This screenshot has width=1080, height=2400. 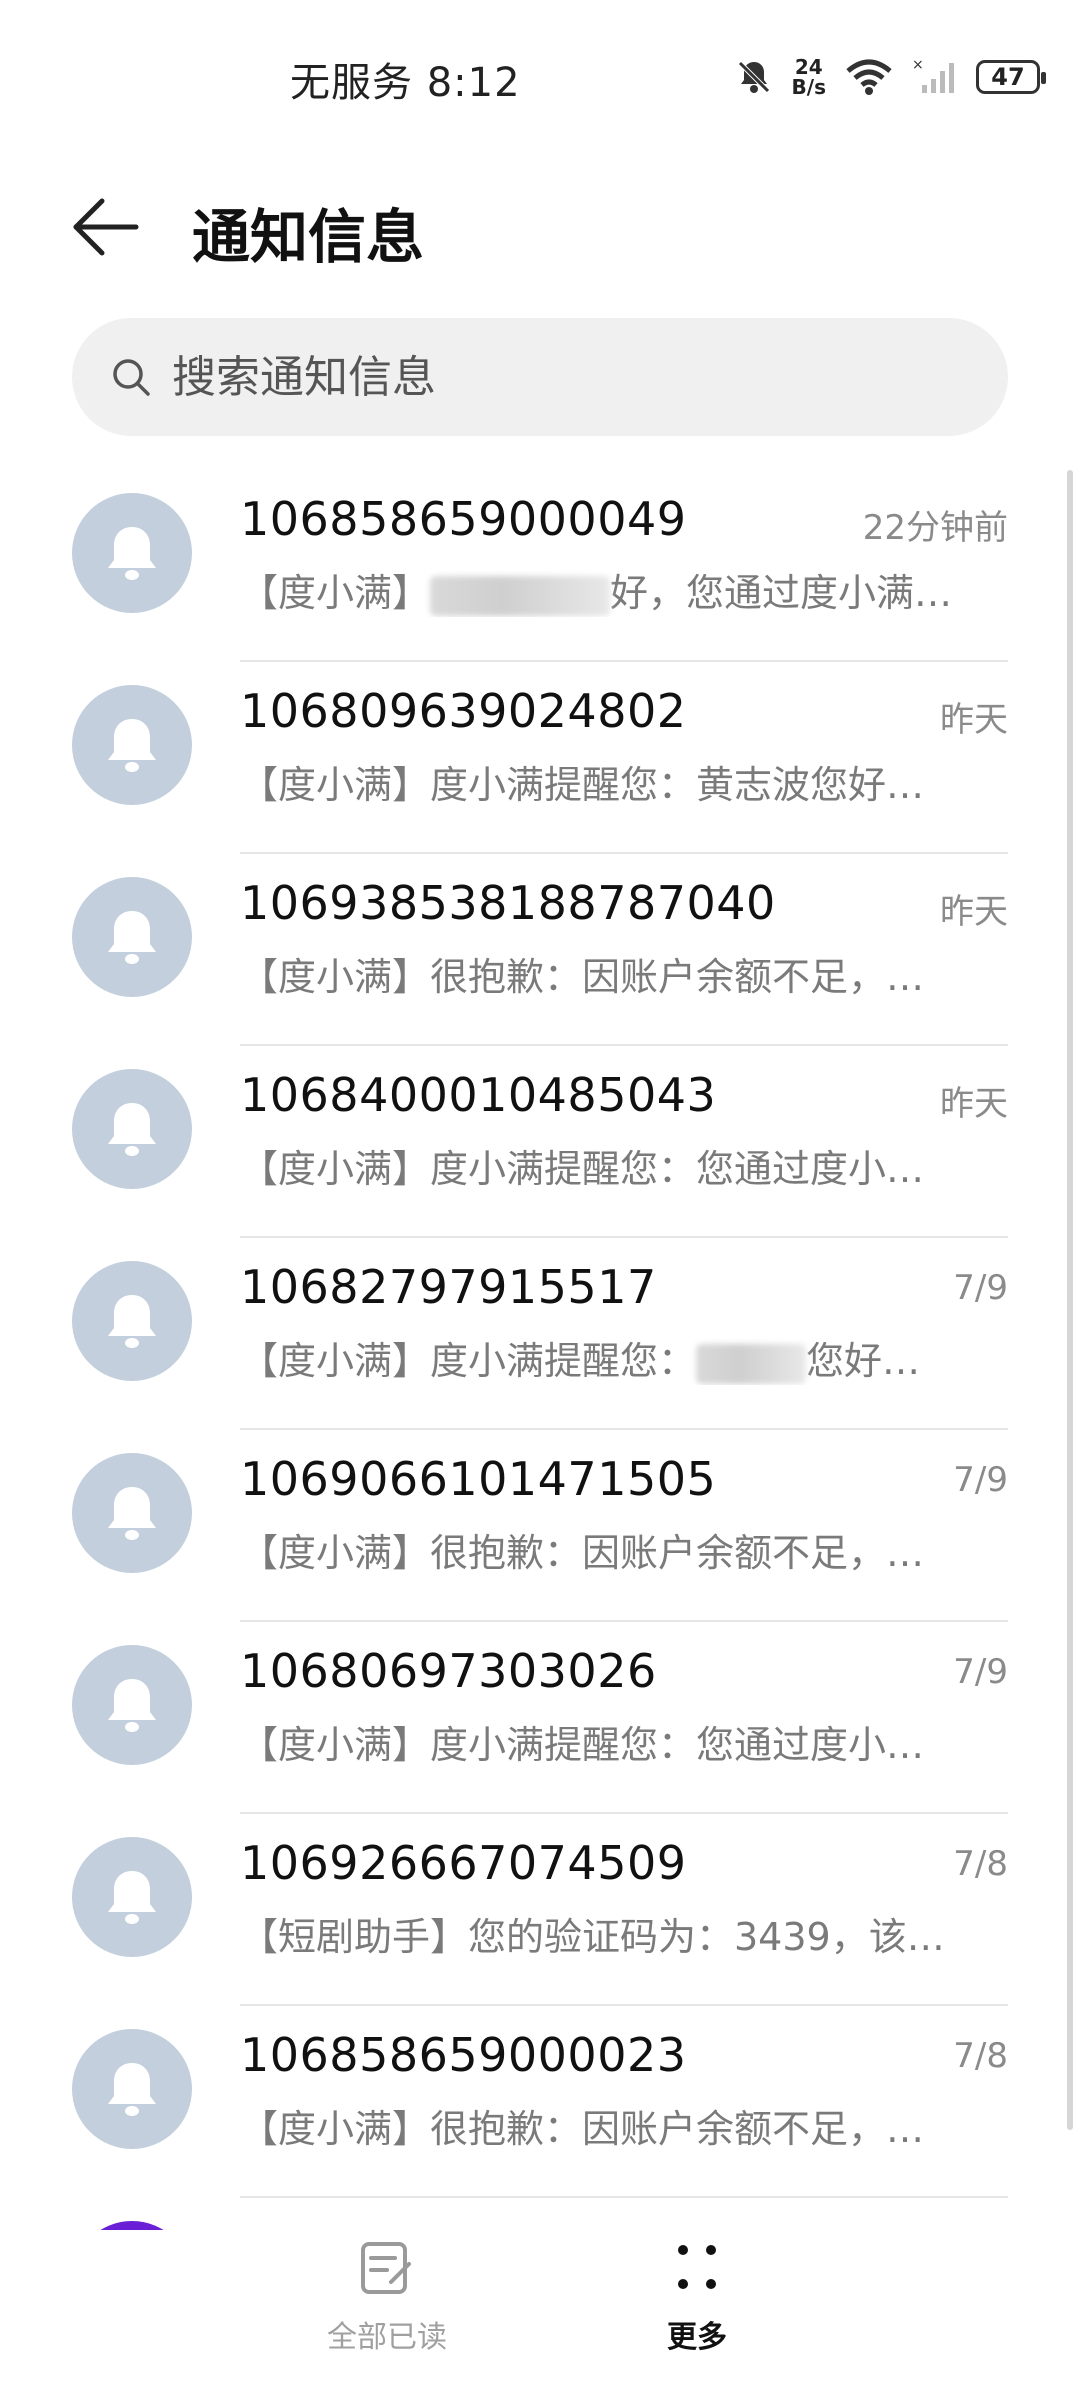 I want to click on search-input, so click(x=552, y=377).